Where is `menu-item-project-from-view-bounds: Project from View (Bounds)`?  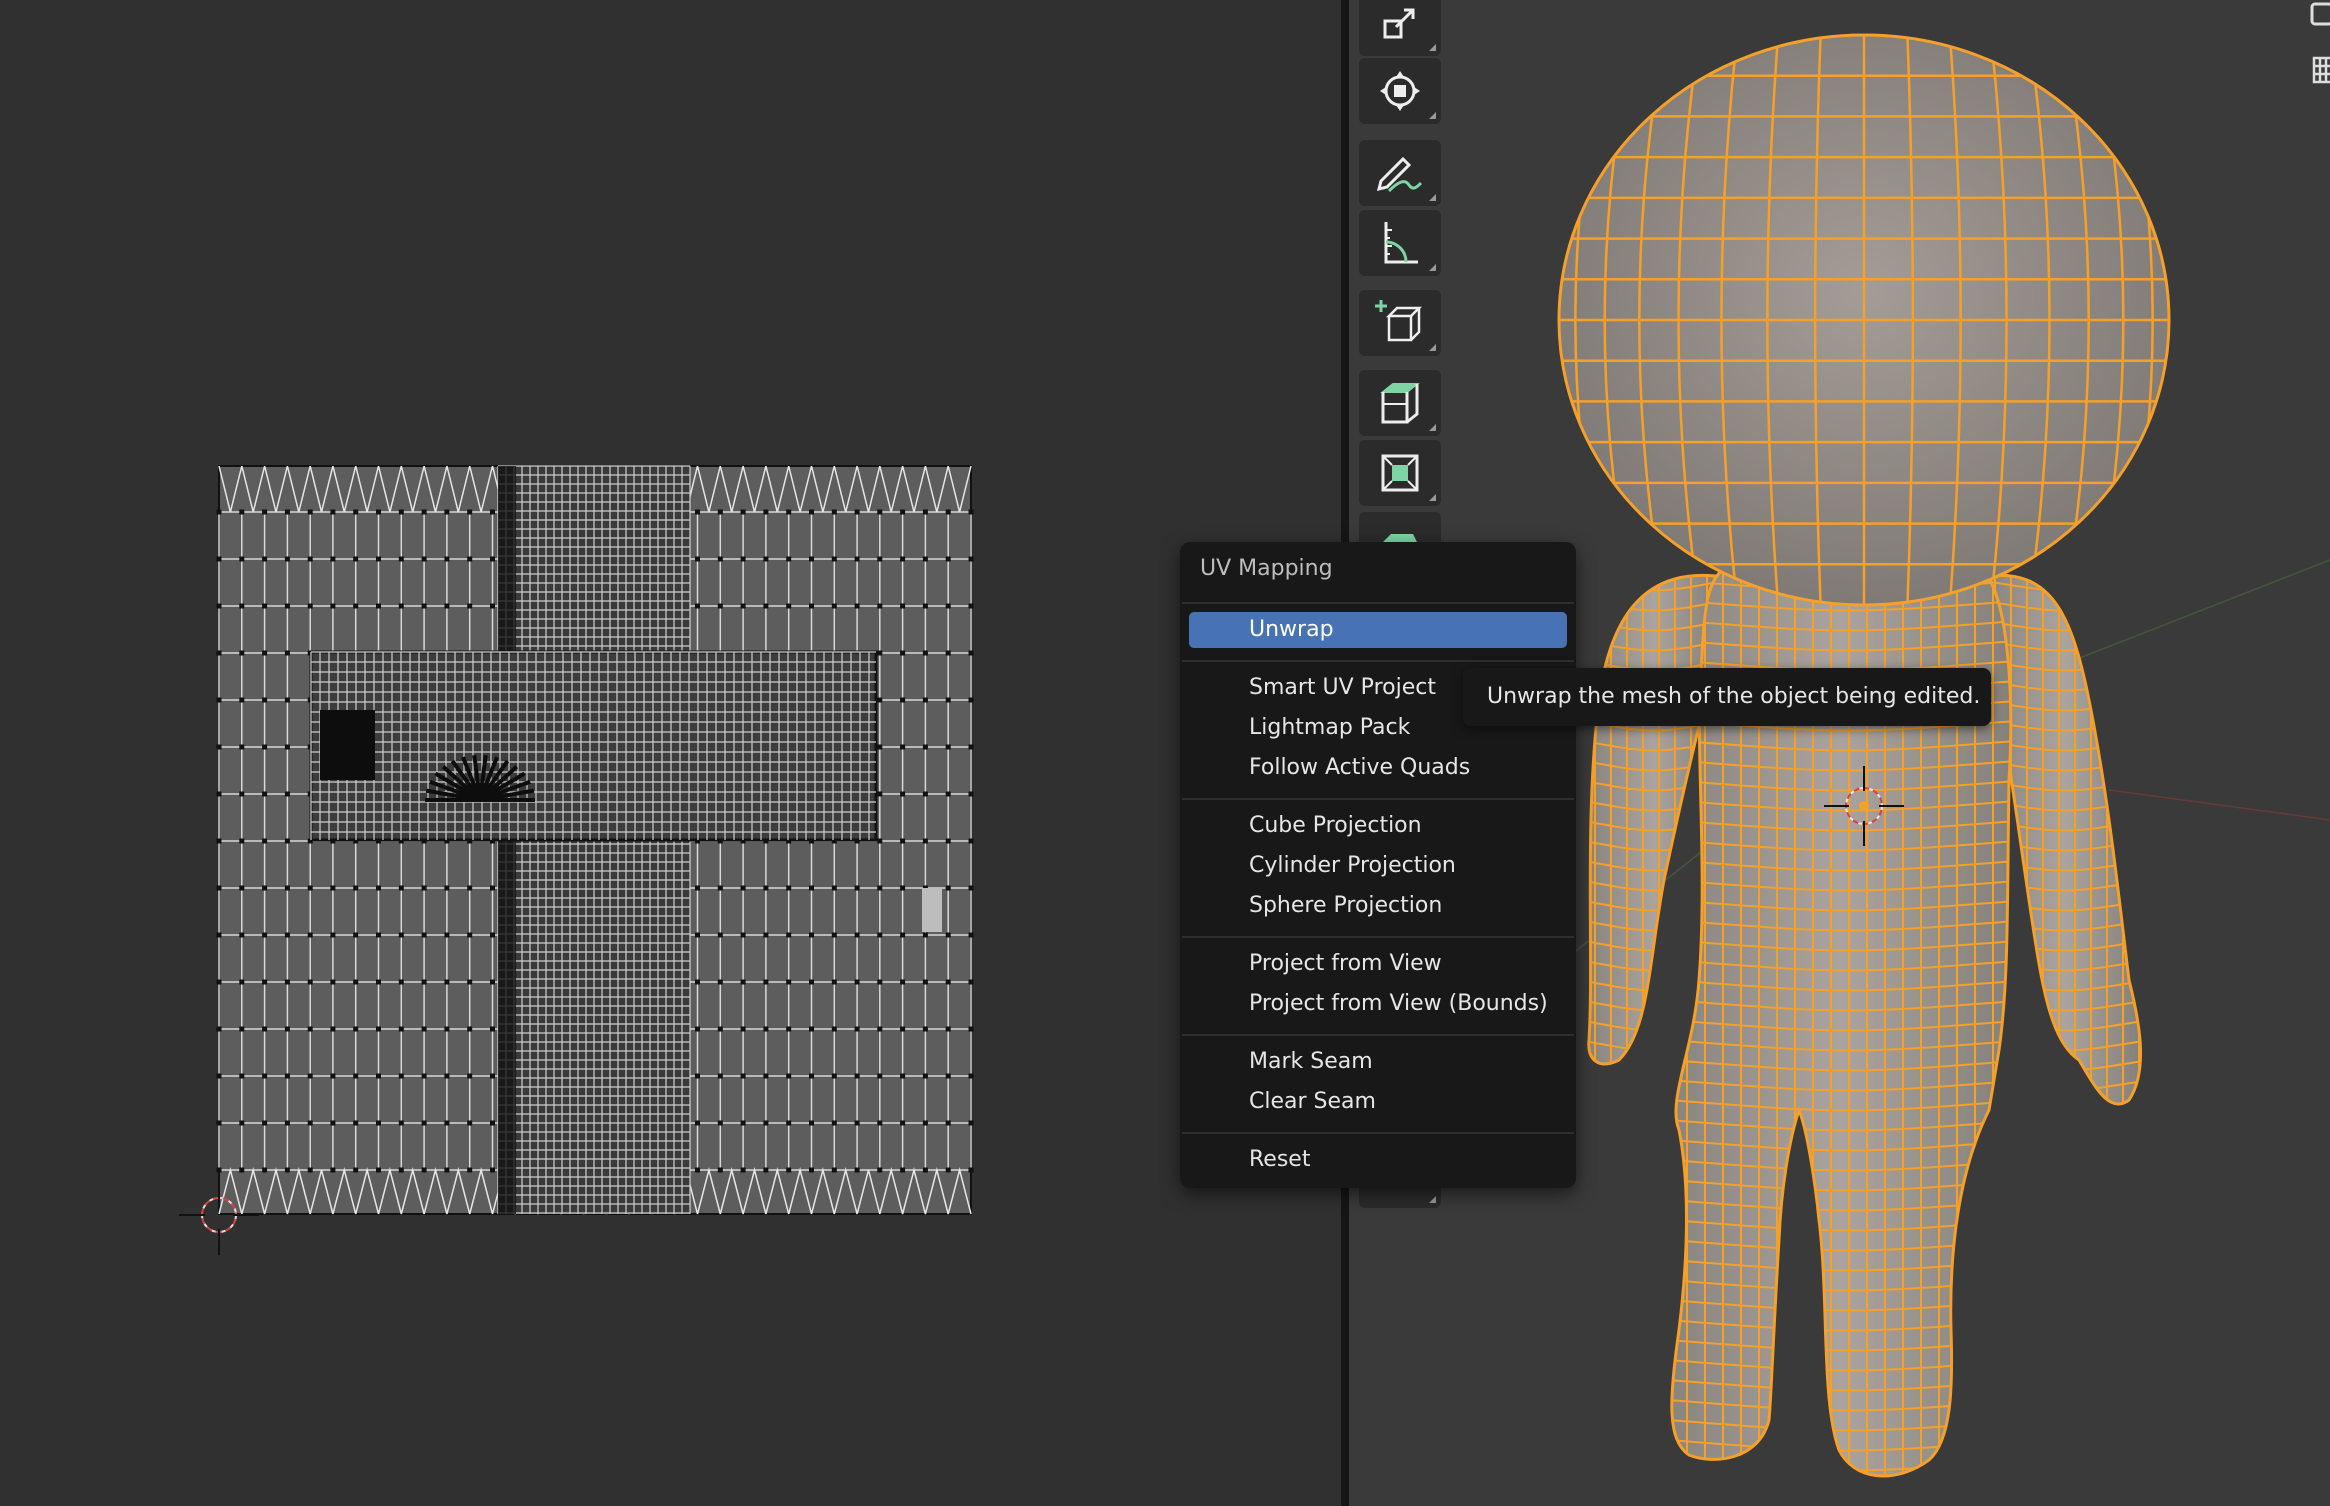
menu-item-project-from-view-bounds: Project from View (Bounds) is located at coordinates (1378, 1004).